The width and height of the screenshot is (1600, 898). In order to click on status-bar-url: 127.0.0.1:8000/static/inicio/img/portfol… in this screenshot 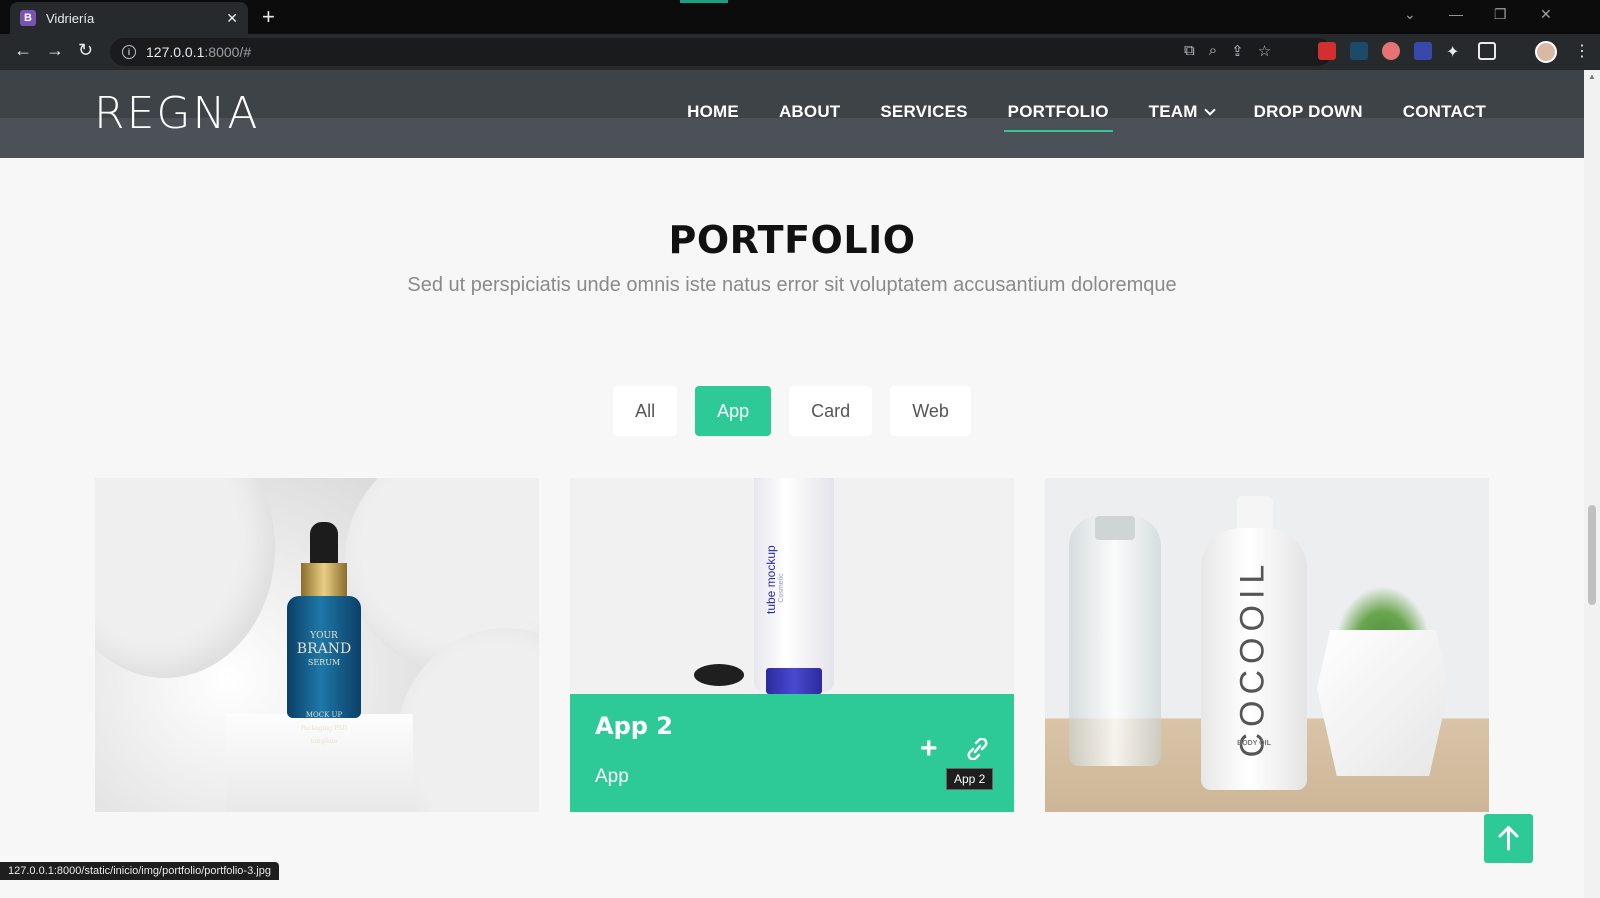, I will do `click(139, 871)`.